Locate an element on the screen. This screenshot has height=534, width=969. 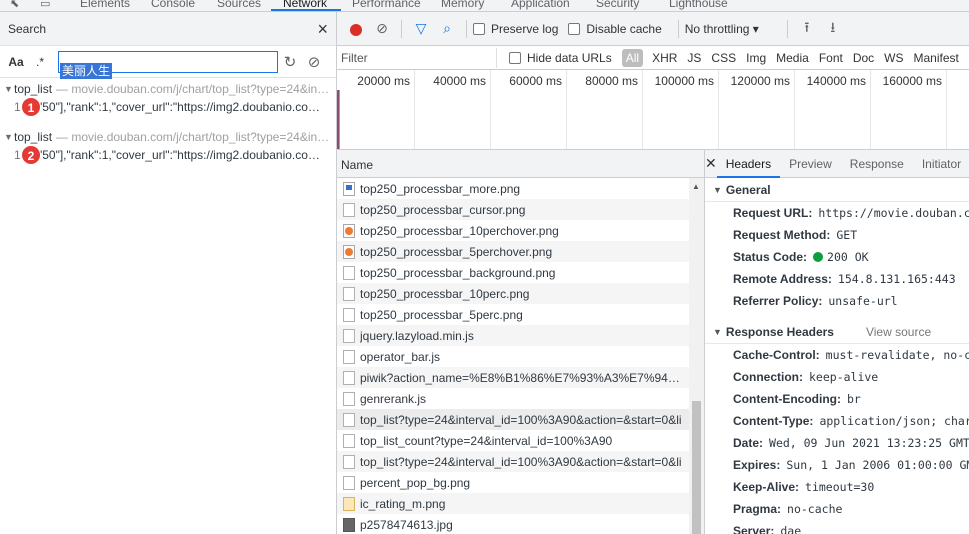
request-row: top250_processbar_5perchover.png is located at coordinates (513, 251).